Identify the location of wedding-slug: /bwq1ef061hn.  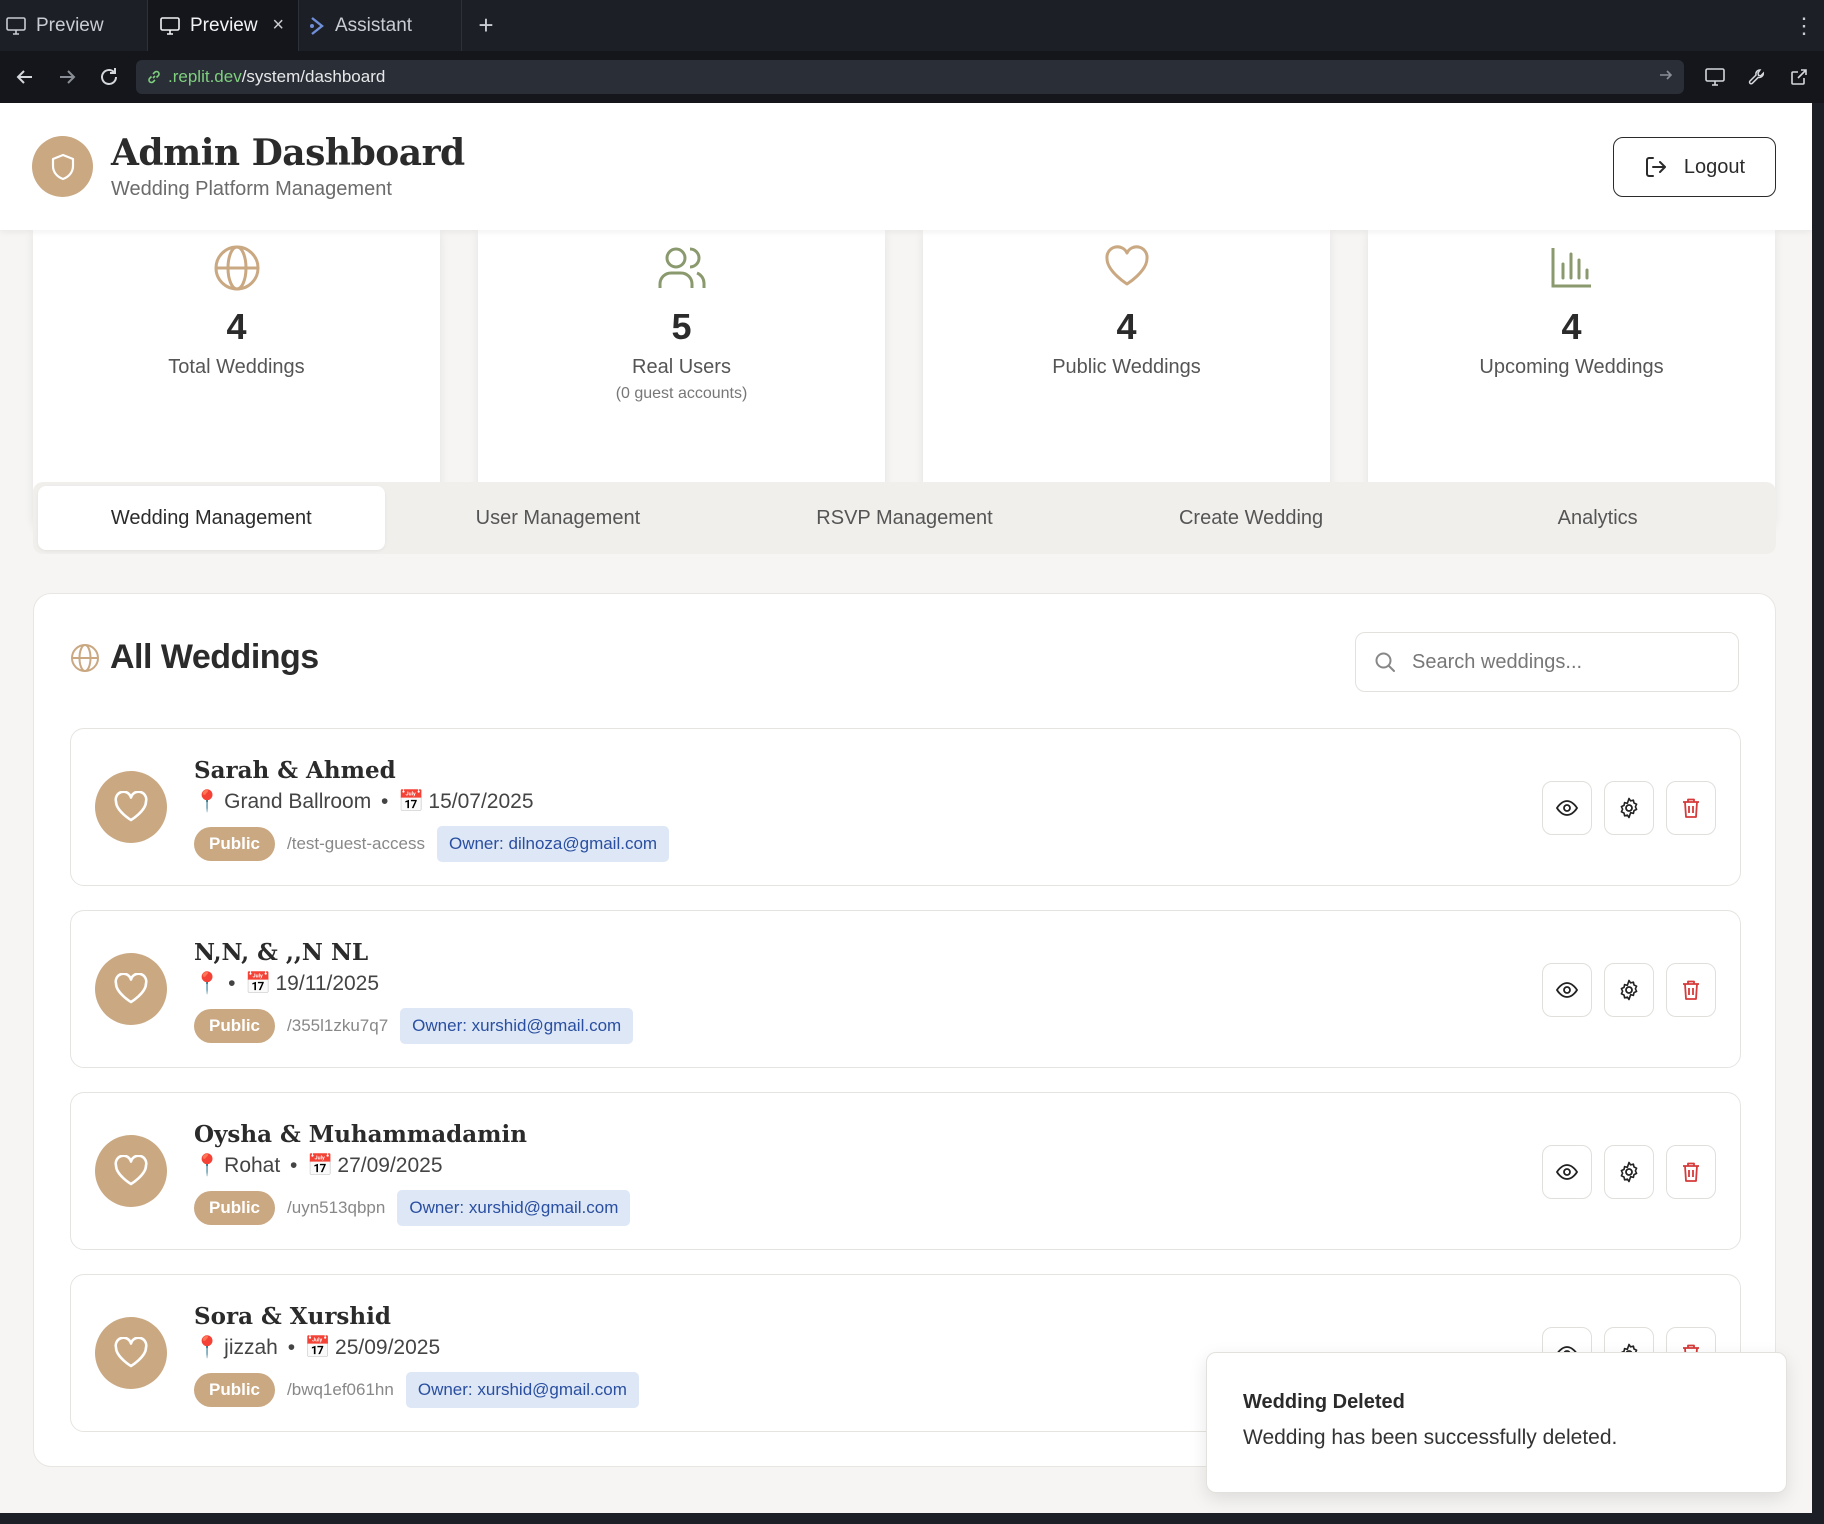
(340, 1389).